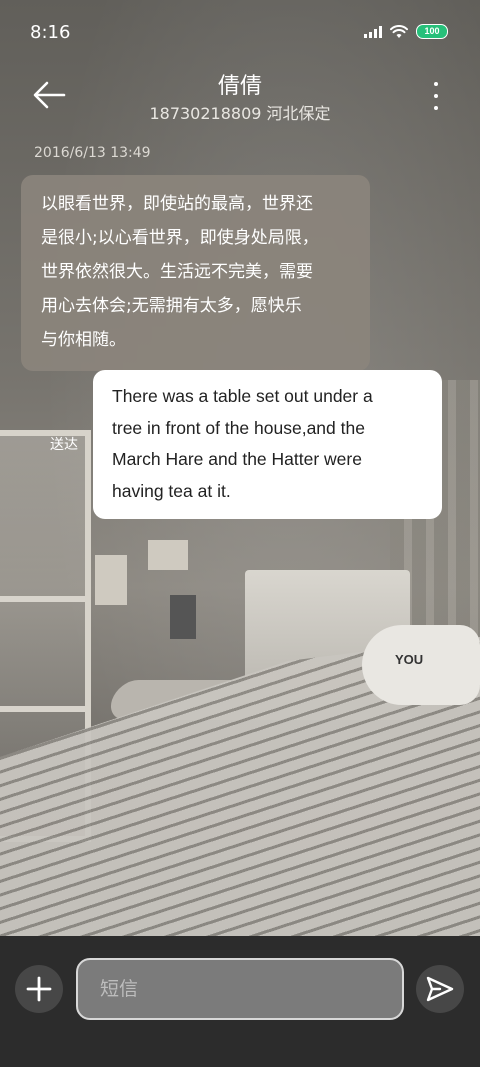  Describe the element at coordinates (240, 101) in the screenshot. I see `conversation-header: 倩倩 18730218809 河北保定` at that location.